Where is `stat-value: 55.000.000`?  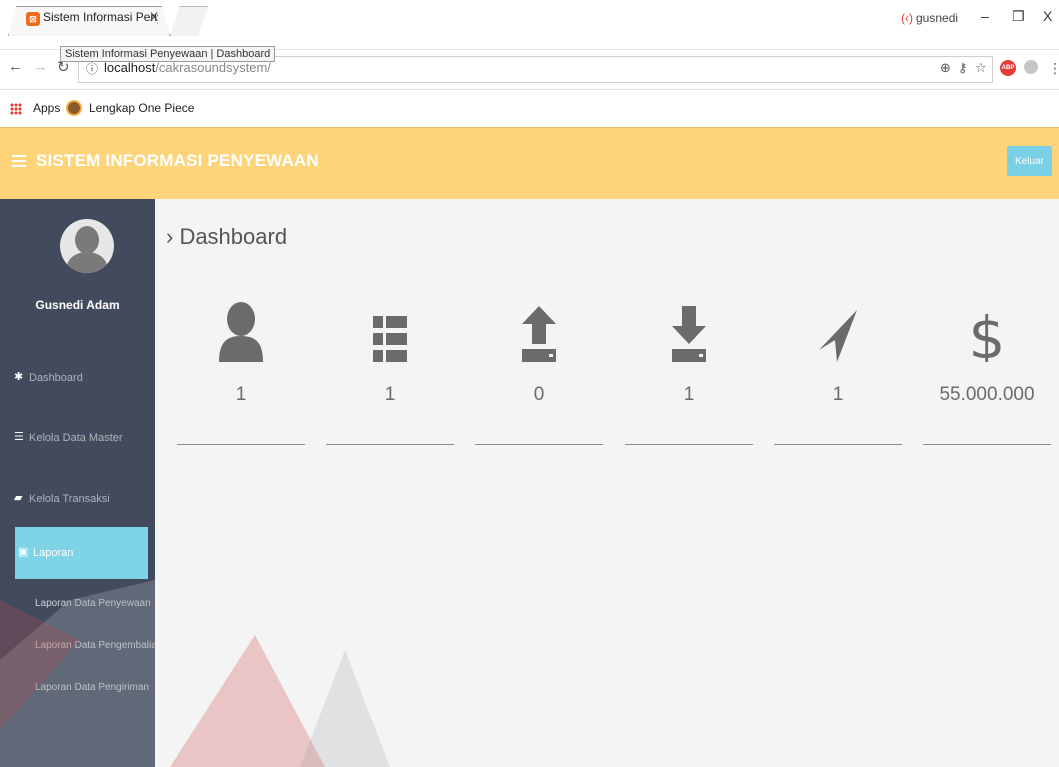
stat-value: 55.000.000 is located at coordinates (987, 394).